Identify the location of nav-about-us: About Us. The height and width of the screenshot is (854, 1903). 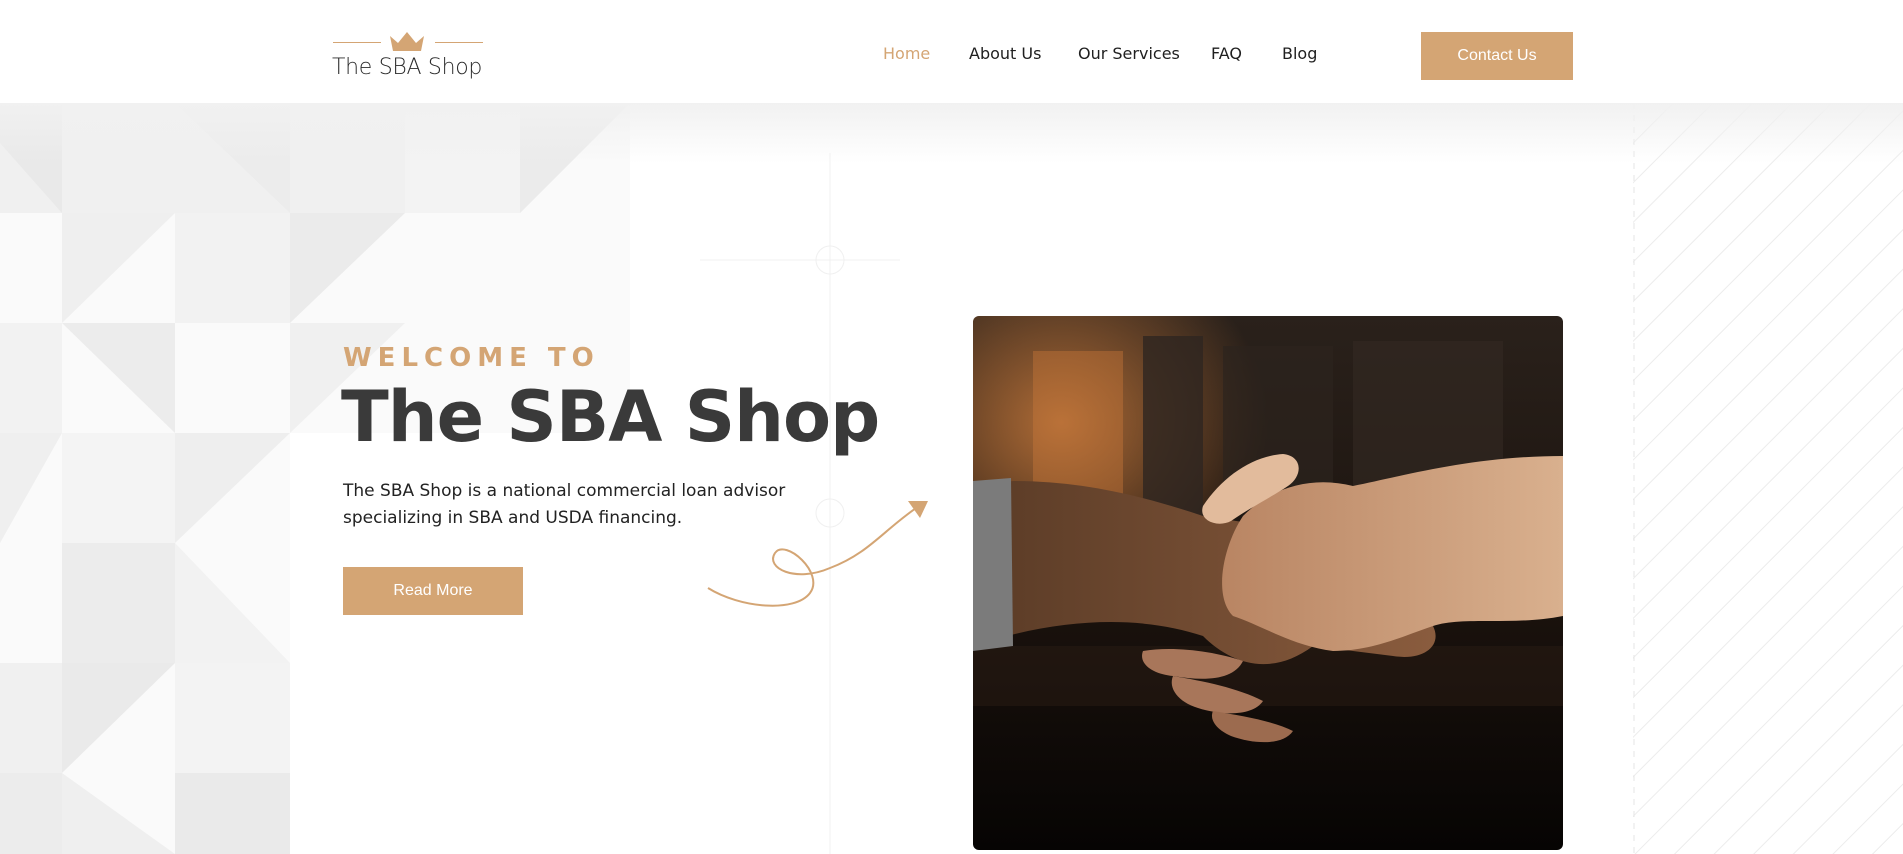
(1005, 53).